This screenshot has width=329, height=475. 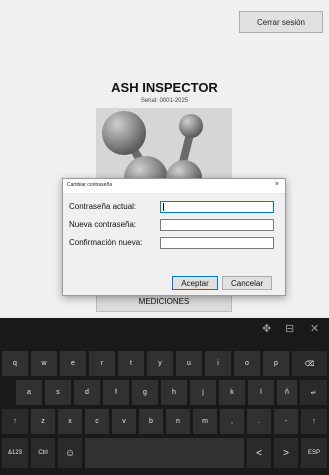 What do you see at coordinates (314, 421) in the screenshot?
I see `shift-right-key: ↑` at bounding box center [314, 421].